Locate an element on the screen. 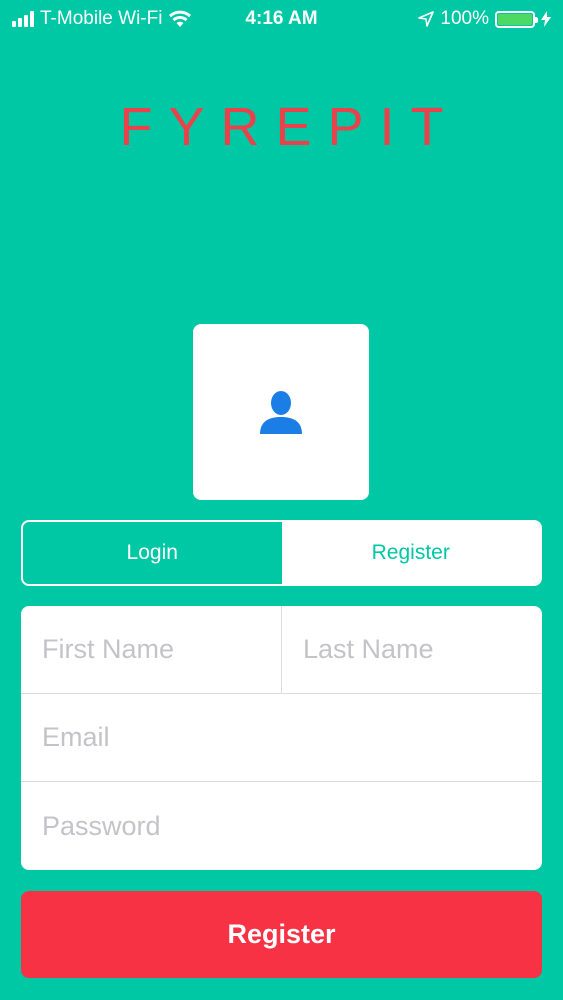 This screenshot has height=1000, width=563. tab-register-label: Register is located at coordinates (410, 552).